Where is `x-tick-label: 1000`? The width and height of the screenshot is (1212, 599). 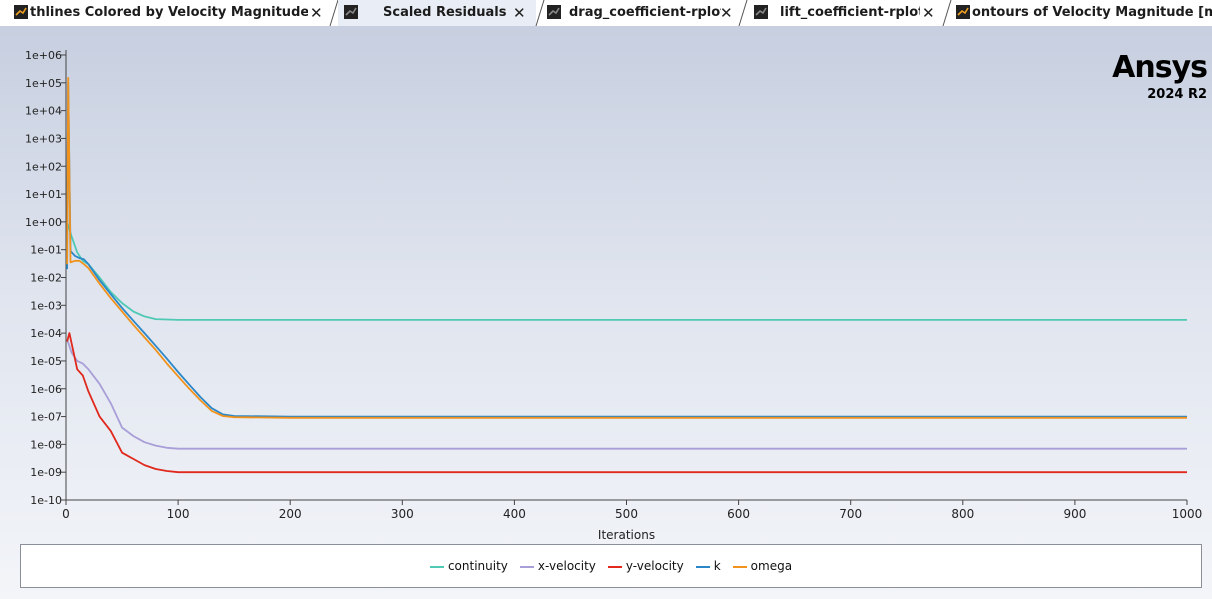
x-tick-label: 1000 is located at coordinates (1187, 514).